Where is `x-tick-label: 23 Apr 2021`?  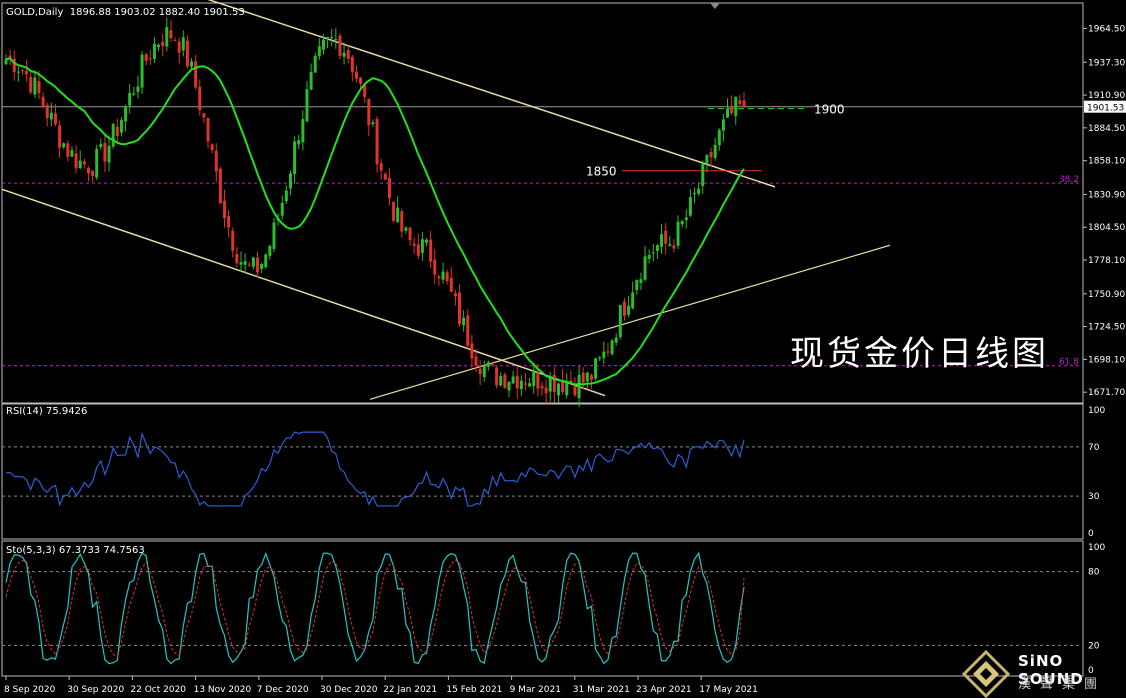 x-tick-label: 23 Apr 2021 is located at coordinates (664, 690).